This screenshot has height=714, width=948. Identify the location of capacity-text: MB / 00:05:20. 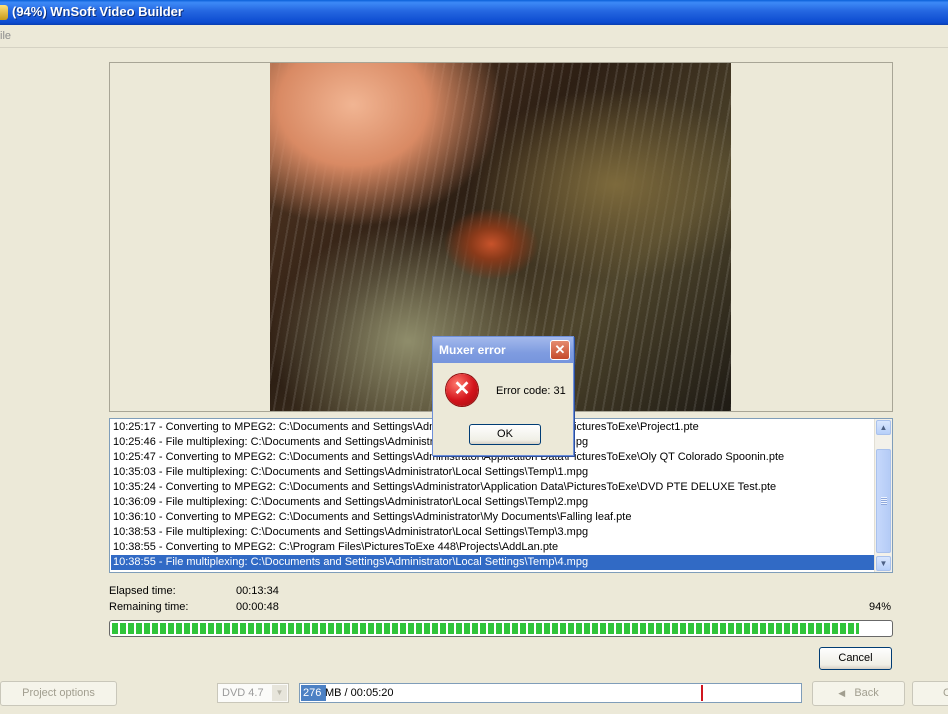
(359, 693).